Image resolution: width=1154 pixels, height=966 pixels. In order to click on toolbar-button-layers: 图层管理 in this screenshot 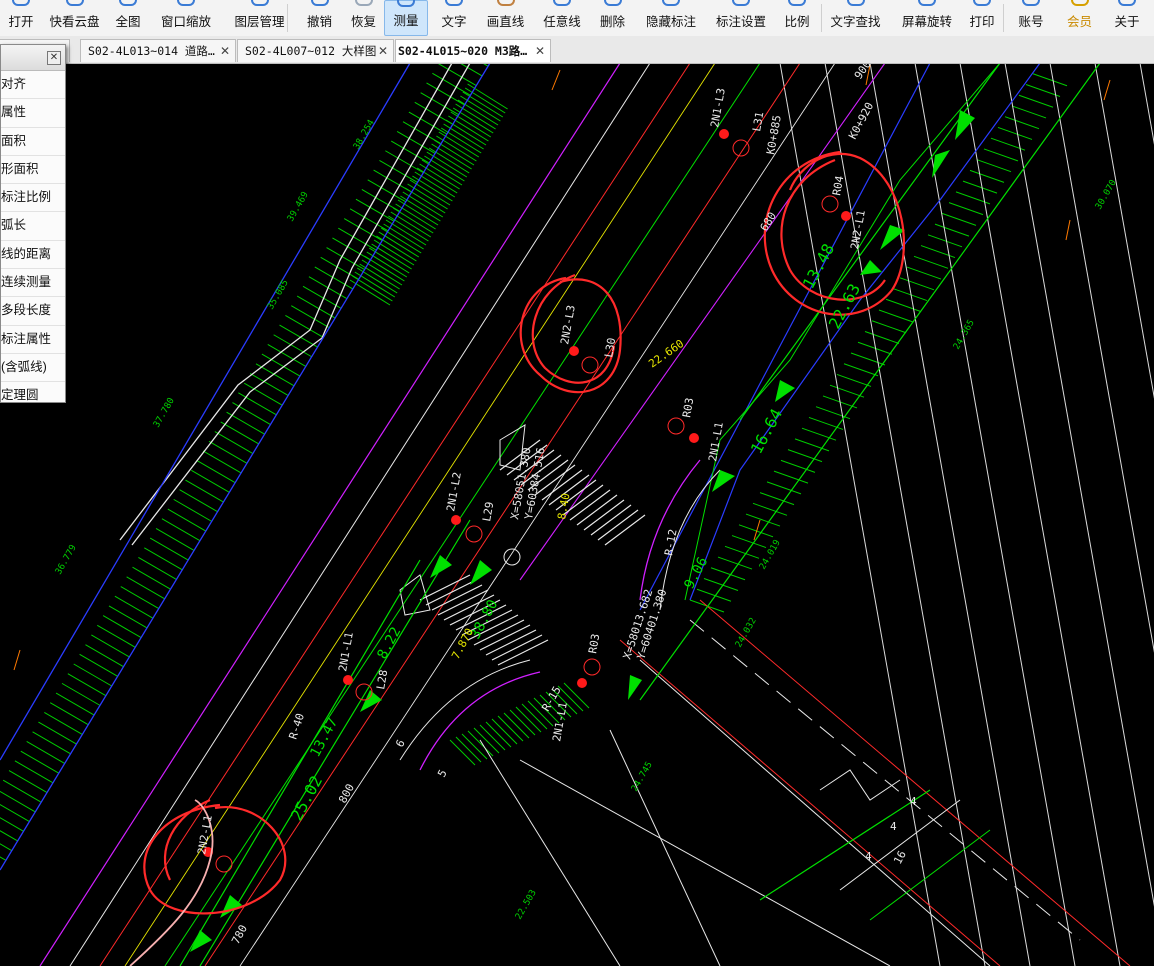, I will do `click(259, 18)`.